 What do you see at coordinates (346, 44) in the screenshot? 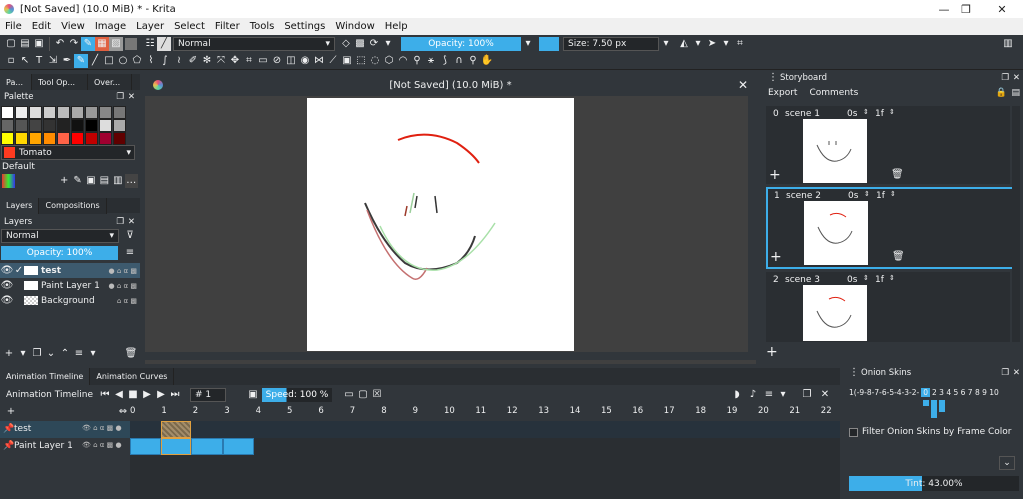
I see `eraser-icon: ◇` at bounding box center [346, 44].